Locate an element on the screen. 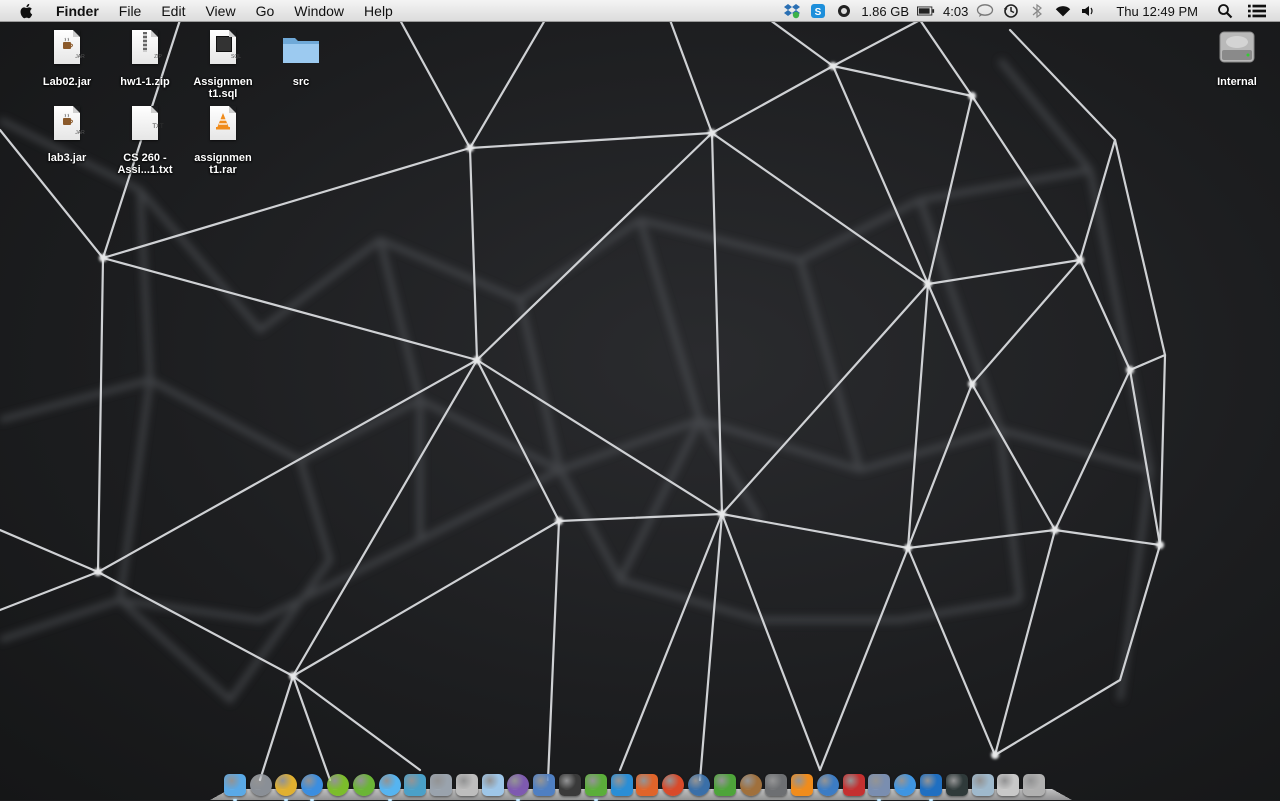 This screenshot has width=1280, height=801. dock-virtualbox-icon is located at coordinates (492, 785).